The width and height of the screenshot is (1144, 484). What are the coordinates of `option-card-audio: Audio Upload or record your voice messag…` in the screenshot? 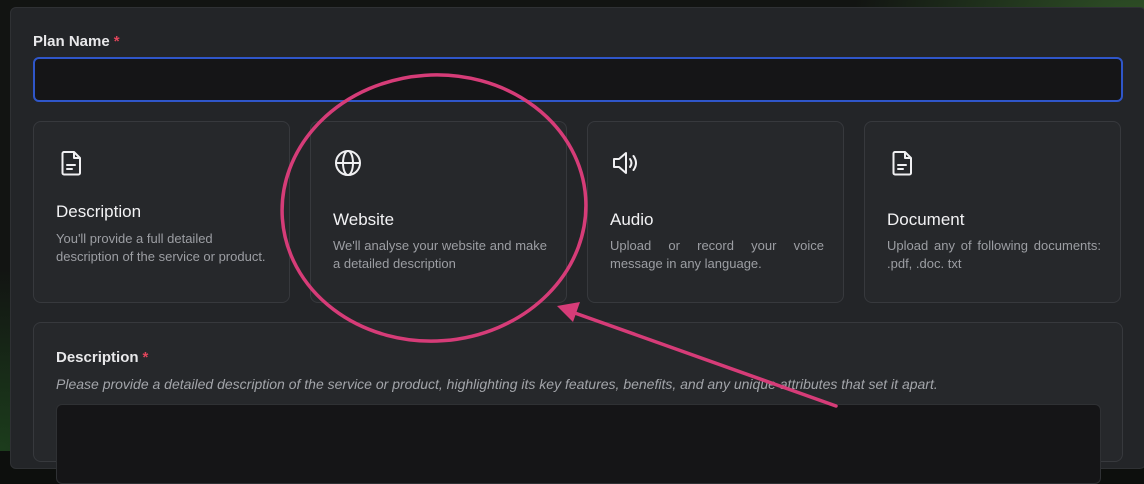 It's located at (715, 212).